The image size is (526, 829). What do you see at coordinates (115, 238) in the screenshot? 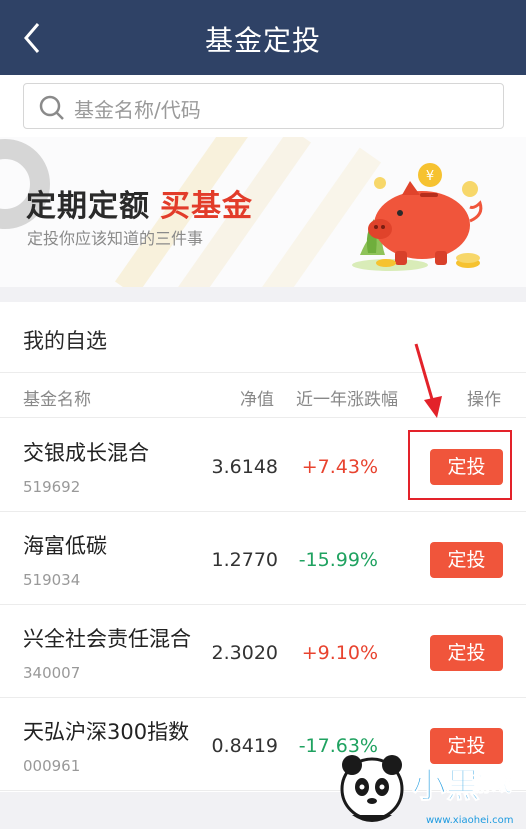
I see `banner-subtitle: 定投你应该知道的三件事` at bounding box center [115, 238].